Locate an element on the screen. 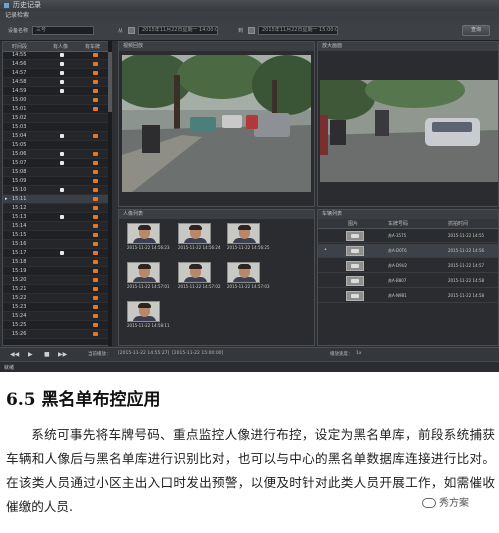 Image resolution: width=499 pixels, height=533 pixels. plate-cell: 苏A·D9U2 is located at coordinates (398, 265).